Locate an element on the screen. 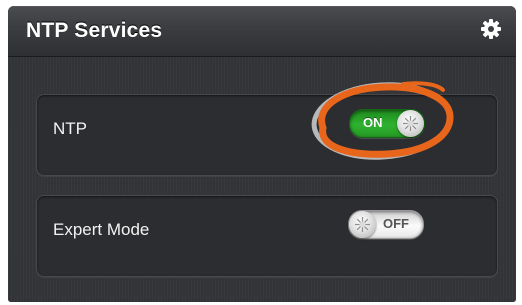 Image resolution: width=522 pixels, height=305 pixels. ntp-toggle-text: ON is located at coordinates (373, 122).